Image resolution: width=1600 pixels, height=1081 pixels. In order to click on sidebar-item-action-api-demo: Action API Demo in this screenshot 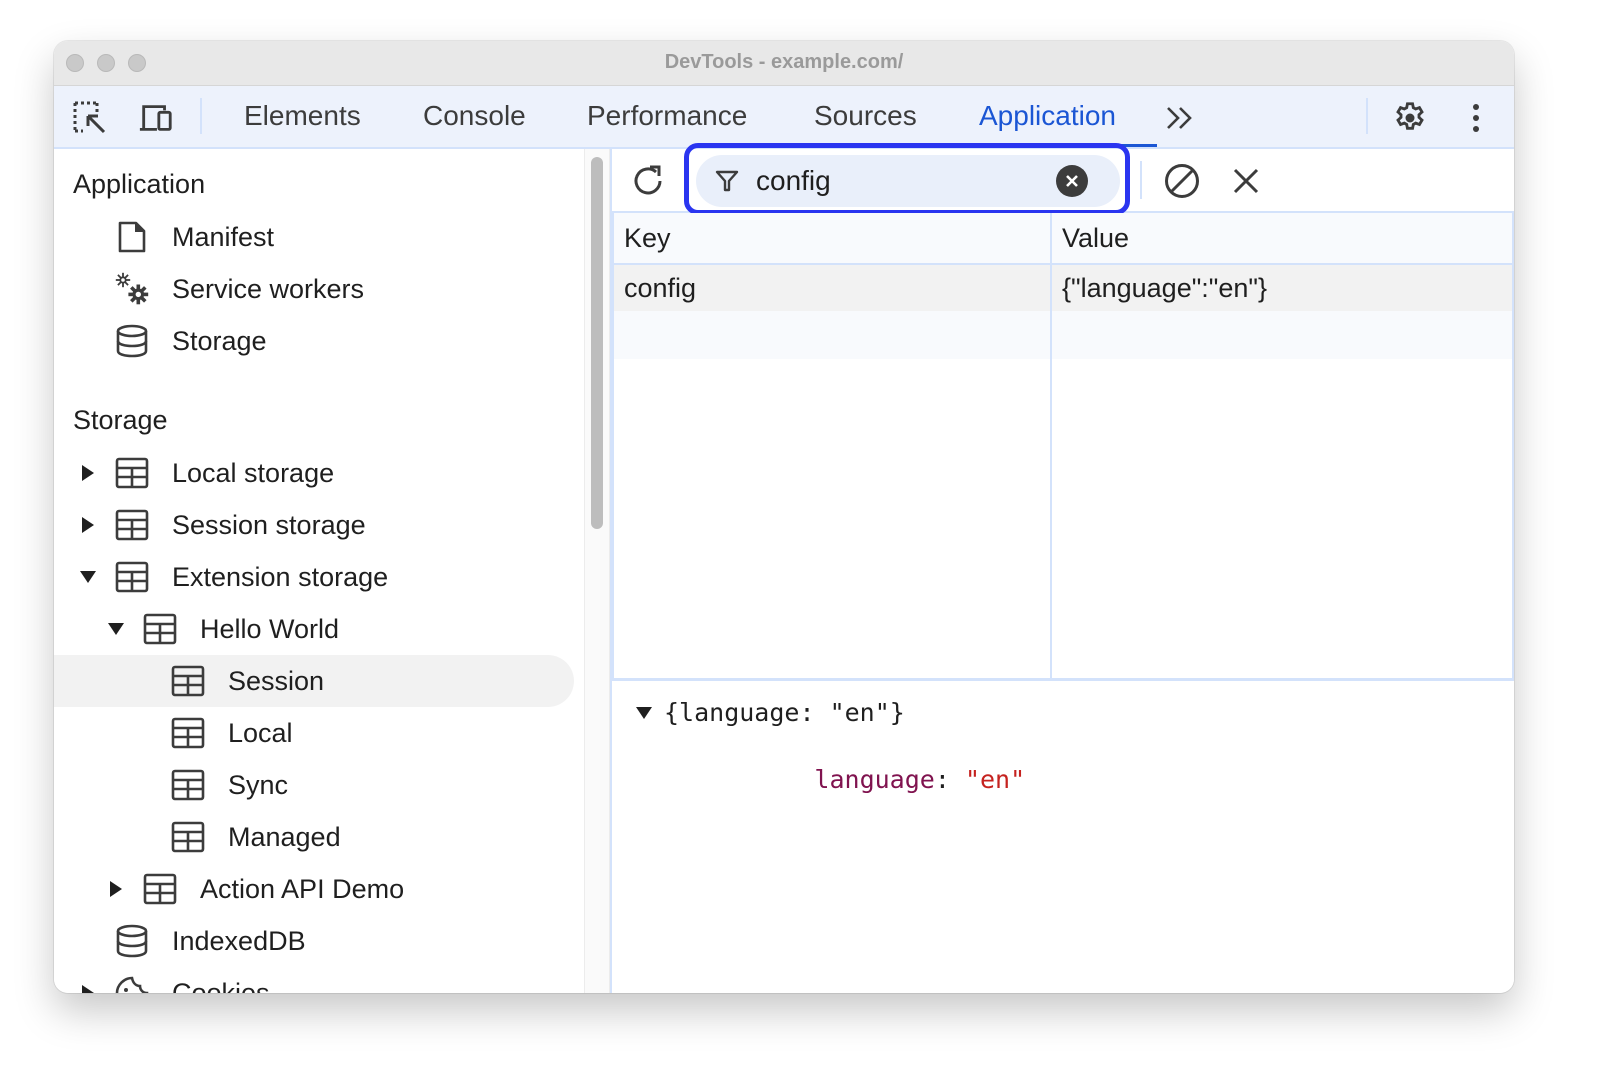, I will do `click(314, 889)`.